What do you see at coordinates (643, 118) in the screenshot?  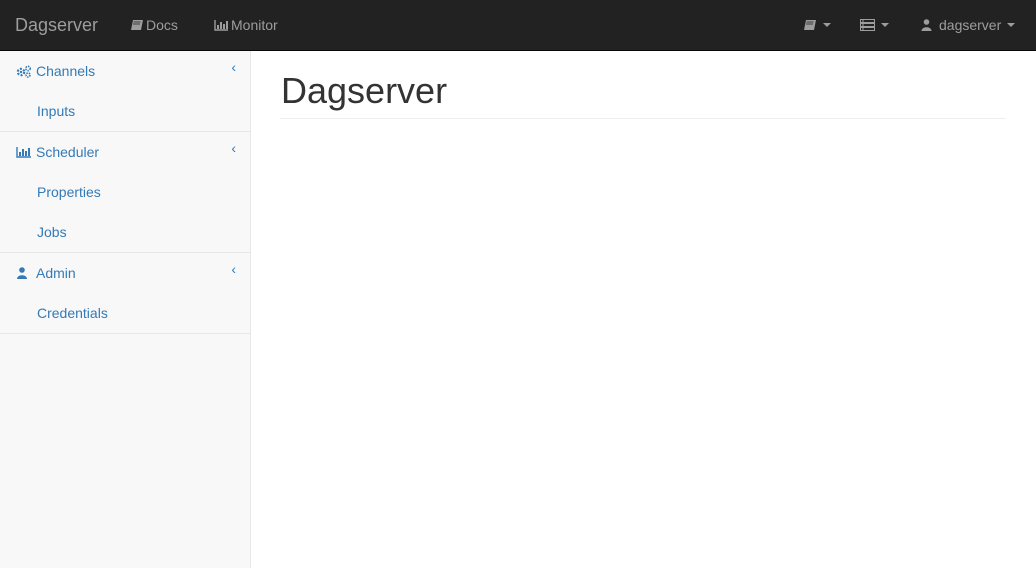 I see `title-divider` at bounding box center [643, 118].